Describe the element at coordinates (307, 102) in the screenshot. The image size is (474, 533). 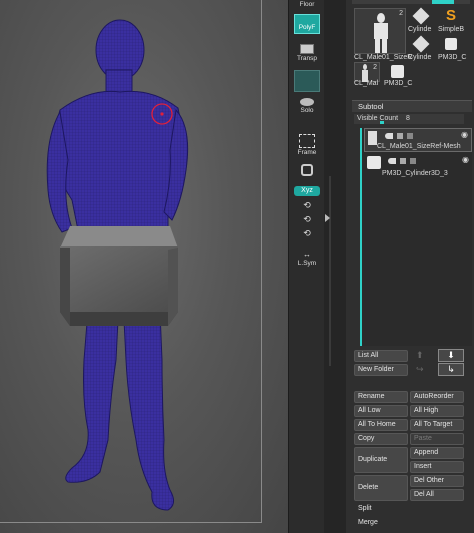
I see `solo-icon` at that location.